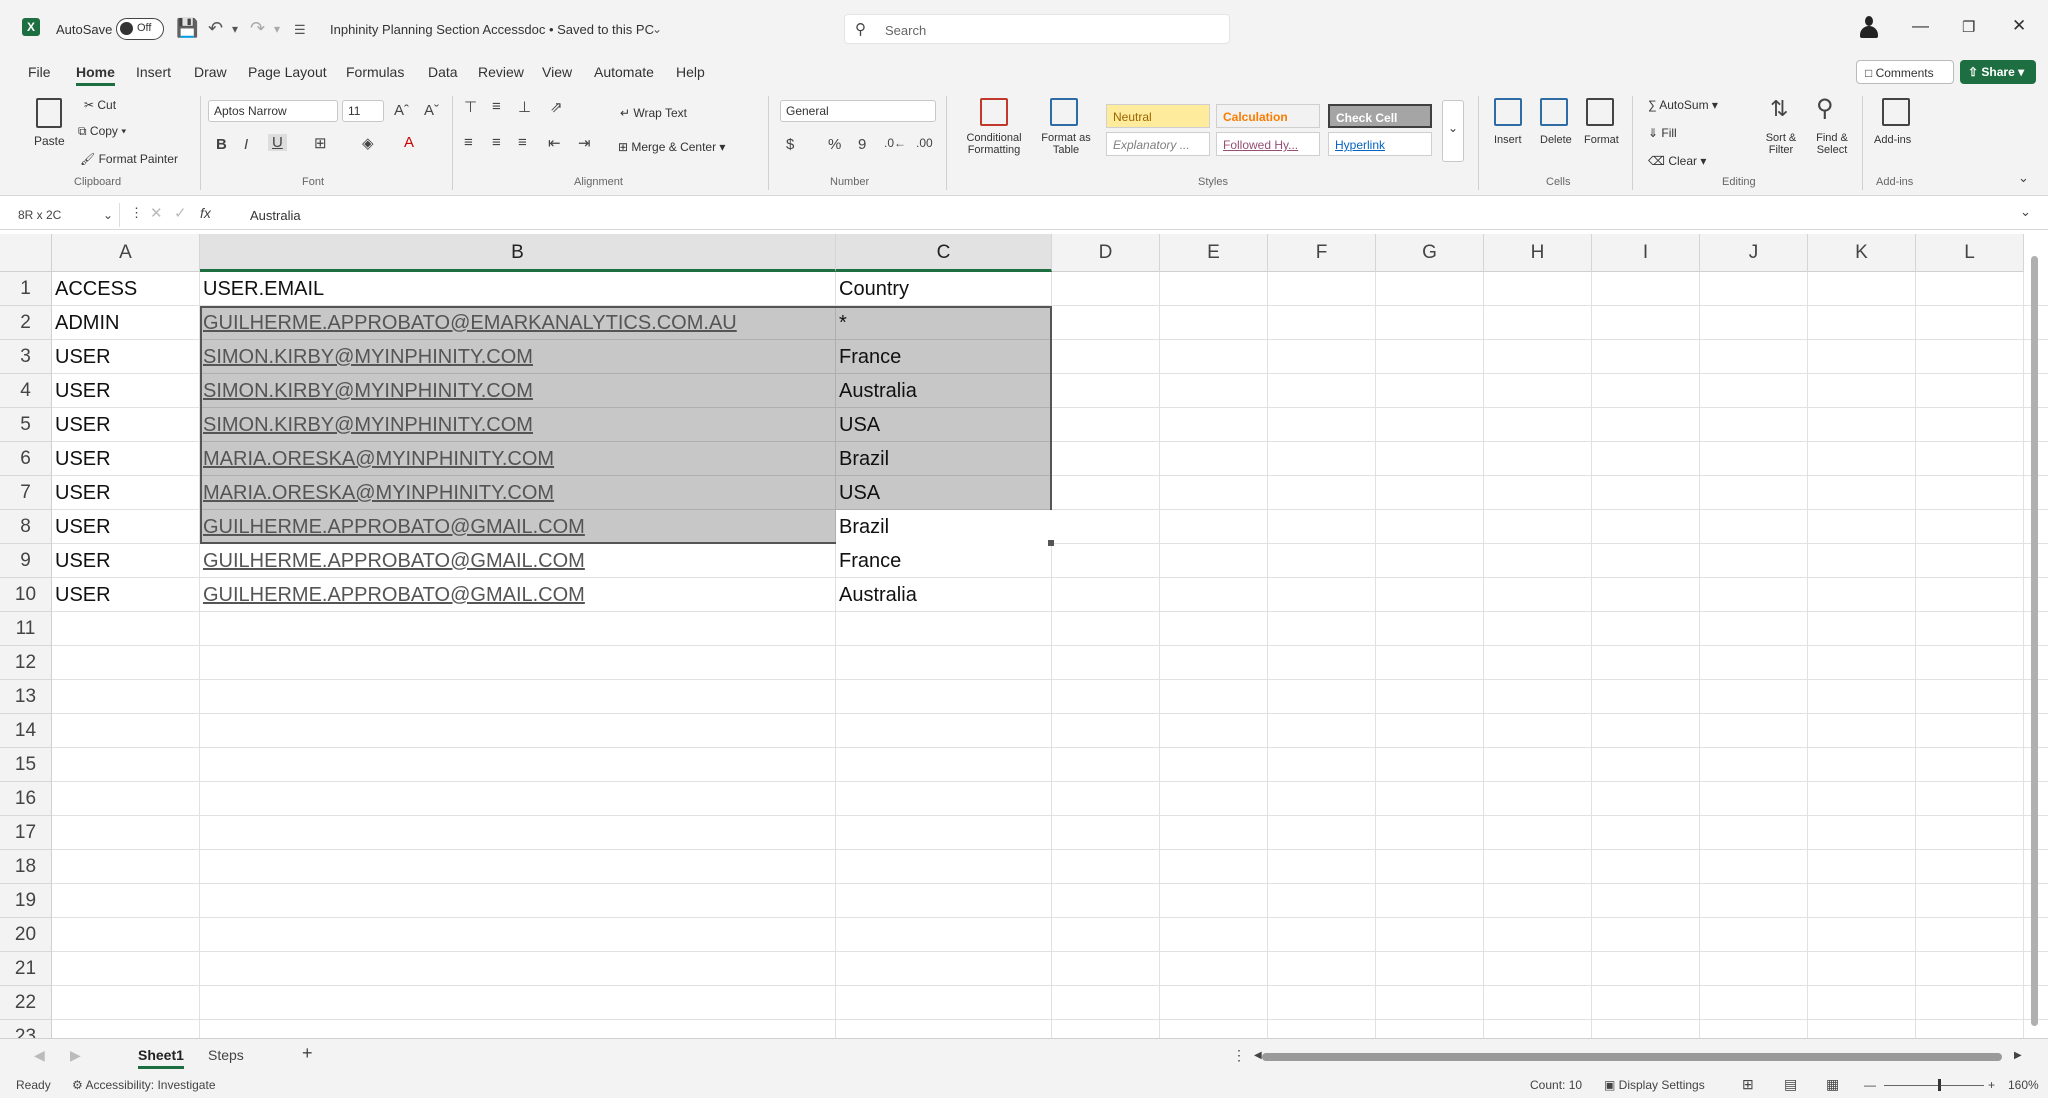 The width and height of the screenshot is (2048, 1098). I want to click on tab-help: Help, so click(690, 72).